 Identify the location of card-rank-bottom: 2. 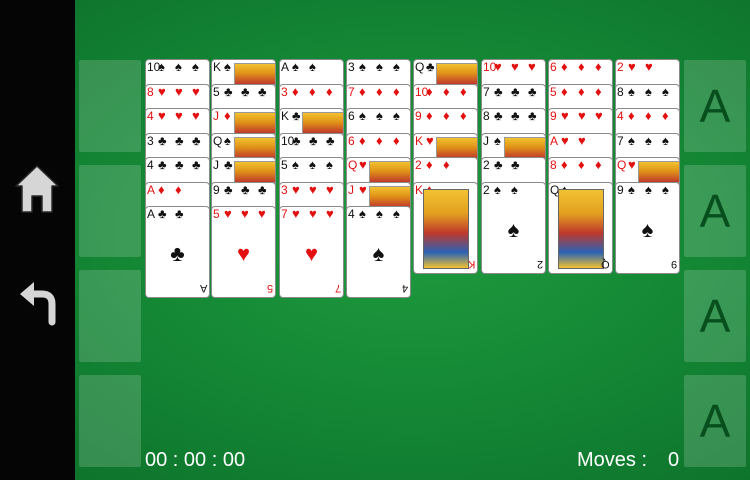
(539, 263).